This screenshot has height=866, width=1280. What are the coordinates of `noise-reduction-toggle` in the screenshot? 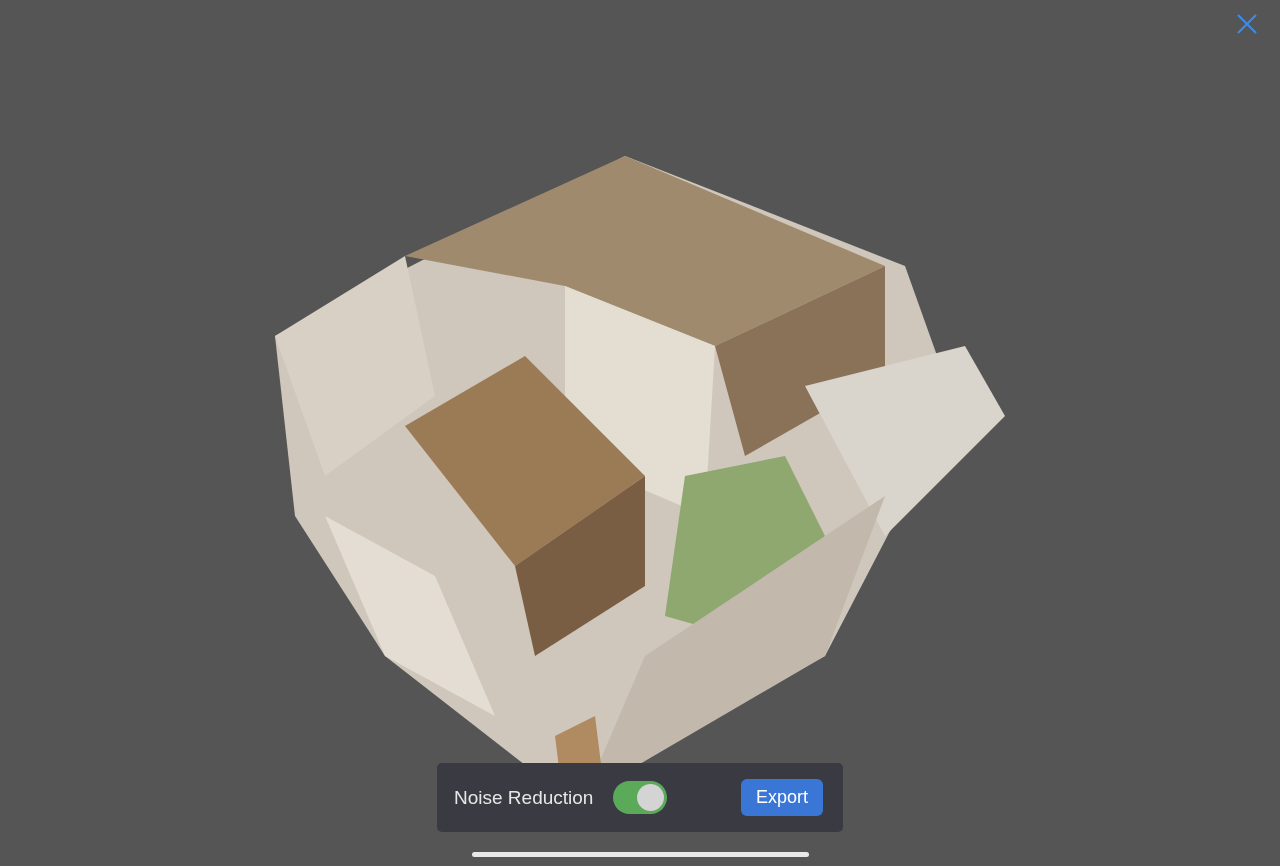 It's located at (640, 797).